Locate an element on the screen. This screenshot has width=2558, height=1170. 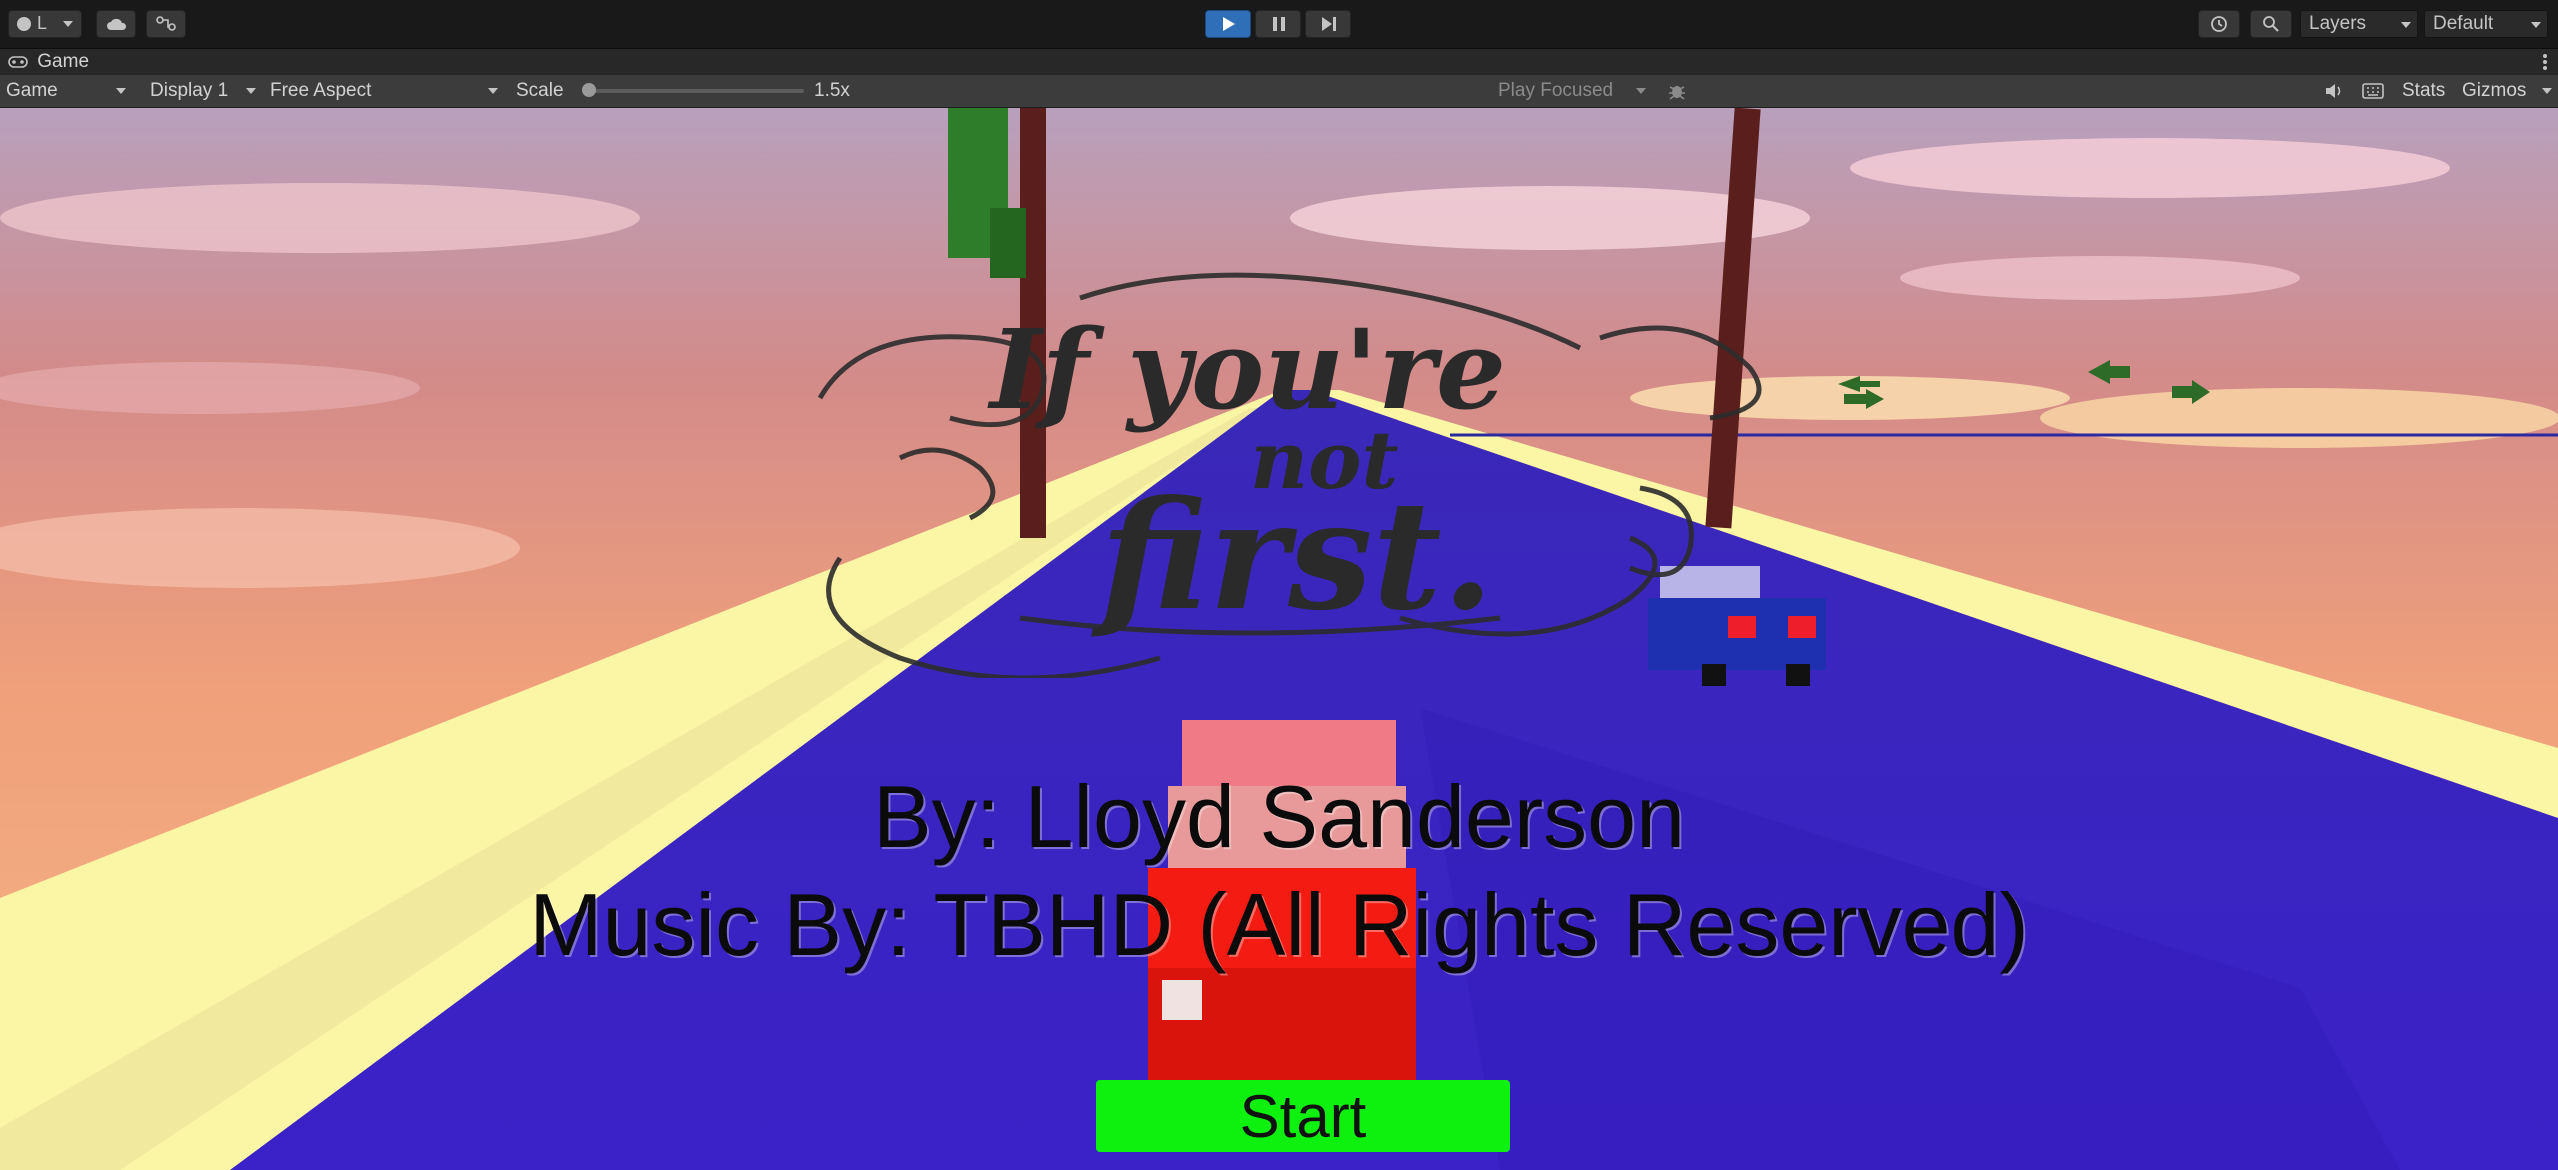
main-toolbar: L Layers Default is located at coordinates (1279, 24).